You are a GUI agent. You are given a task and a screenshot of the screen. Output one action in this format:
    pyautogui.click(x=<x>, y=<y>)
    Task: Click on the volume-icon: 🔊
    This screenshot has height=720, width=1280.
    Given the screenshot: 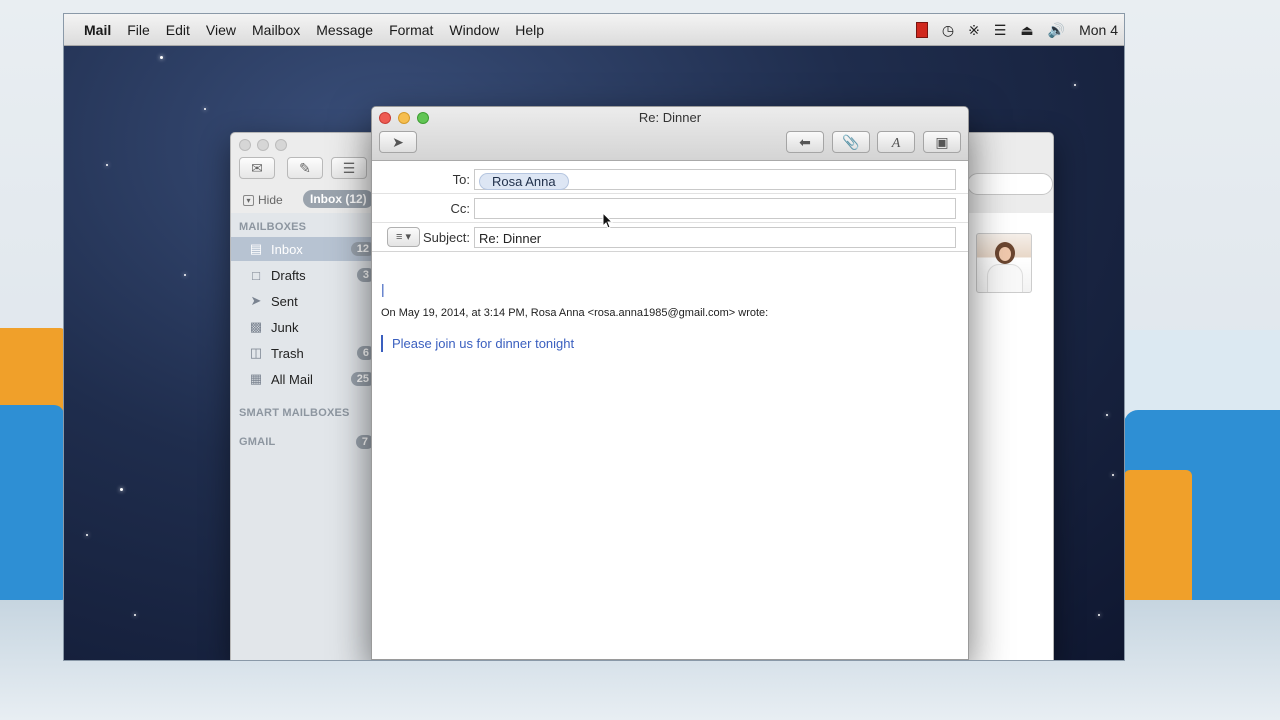 What is the action you would take?
    pyautogui.click(x=1056, y=30)
    